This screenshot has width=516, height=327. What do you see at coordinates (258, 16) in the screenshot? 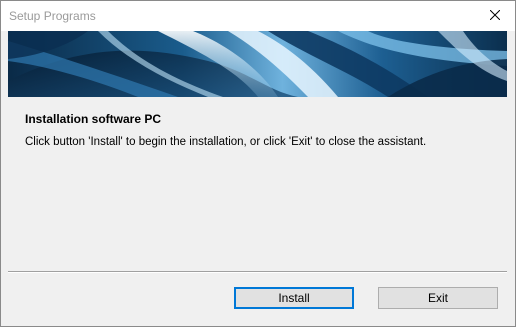
I see `title-bar: Setup Programs` at bounding box center [258, 16].